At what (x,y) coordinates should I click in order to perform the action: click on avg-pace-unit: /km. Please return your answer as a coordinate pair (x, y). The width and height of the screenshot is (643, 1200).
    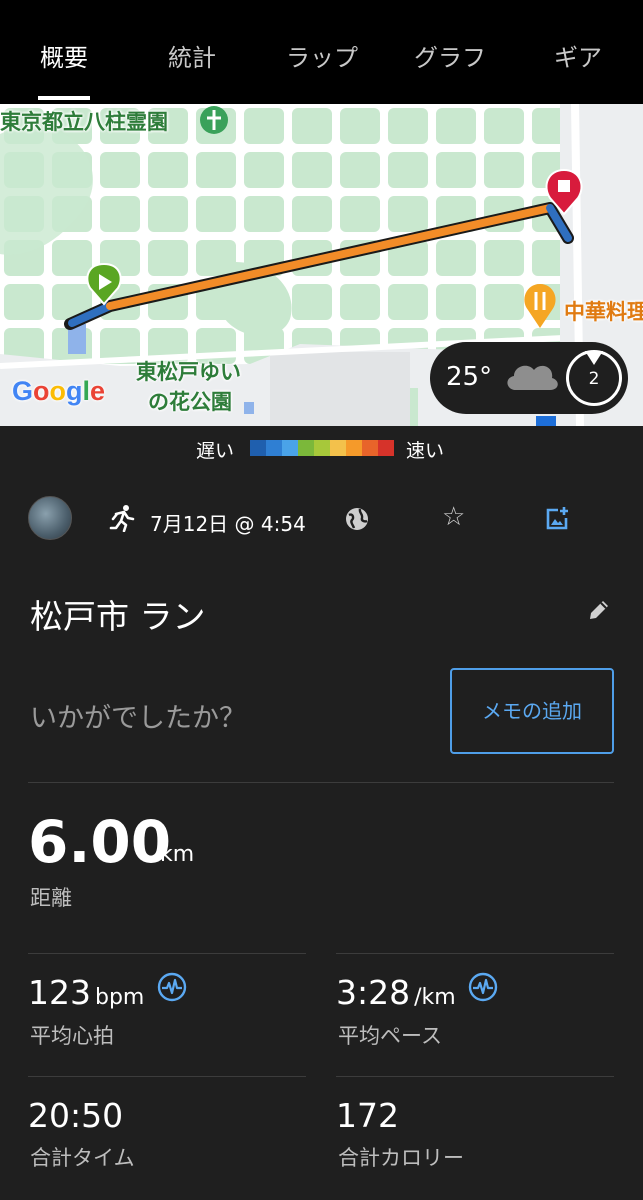
    Looking at the image, I should click on (435, 997).